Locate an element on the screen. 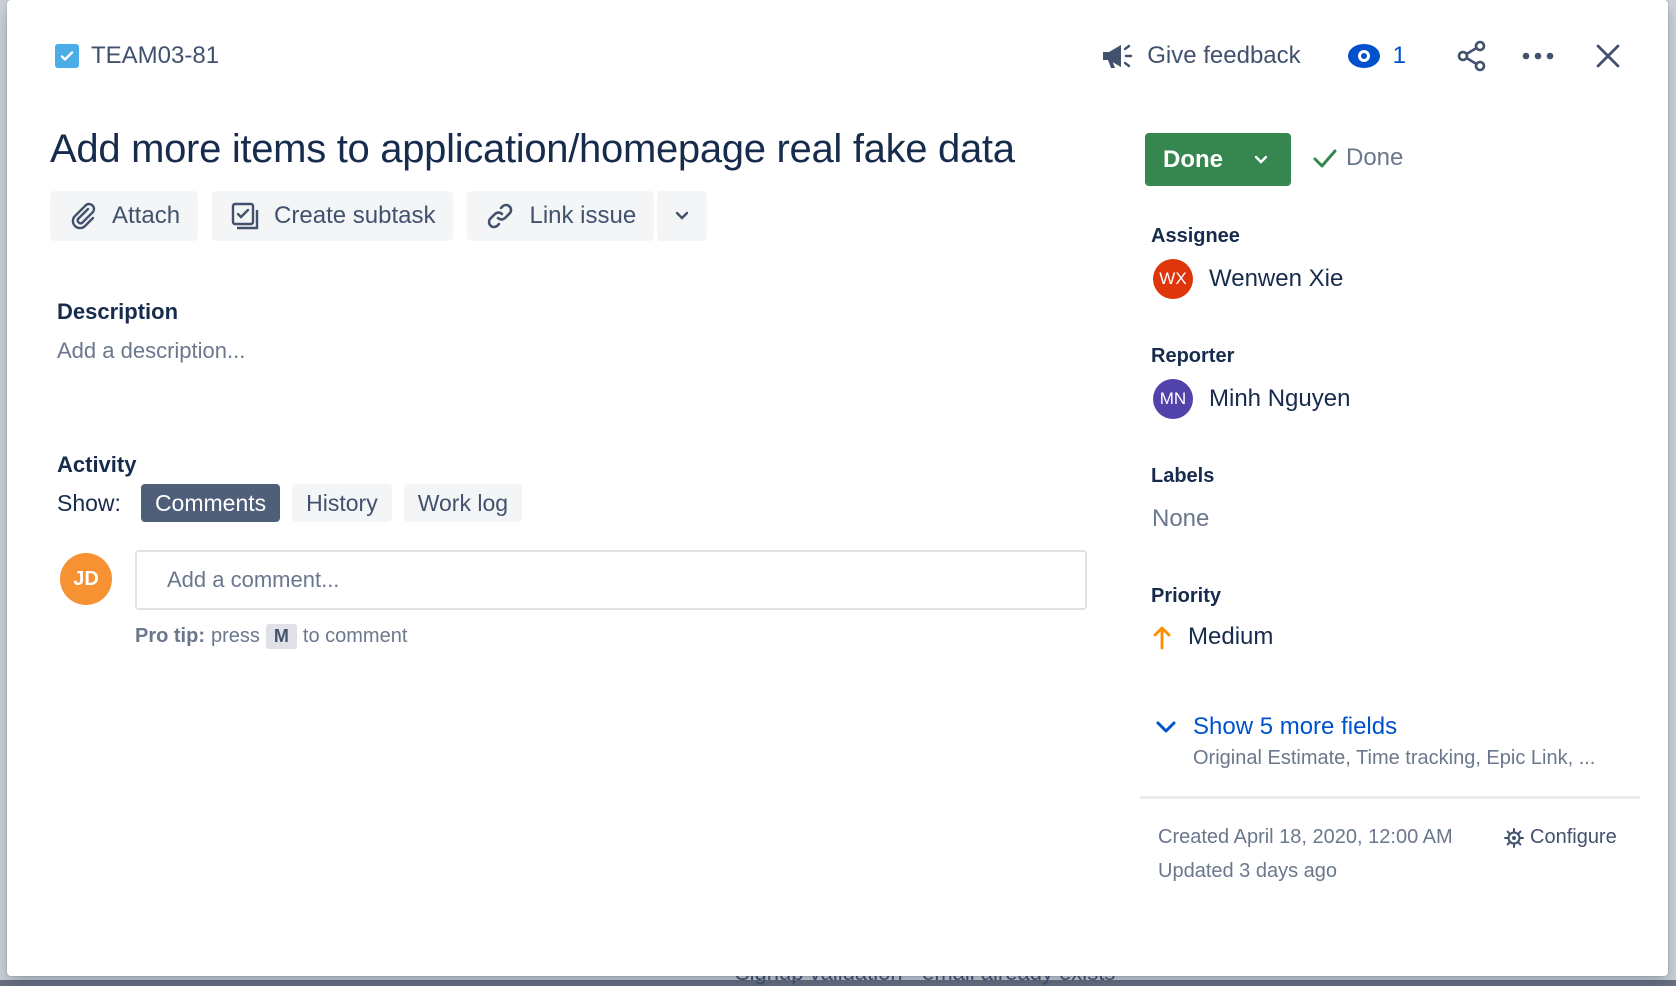  reporter-field: MN Minh Nguyen is located at coordinates (1251, 399).